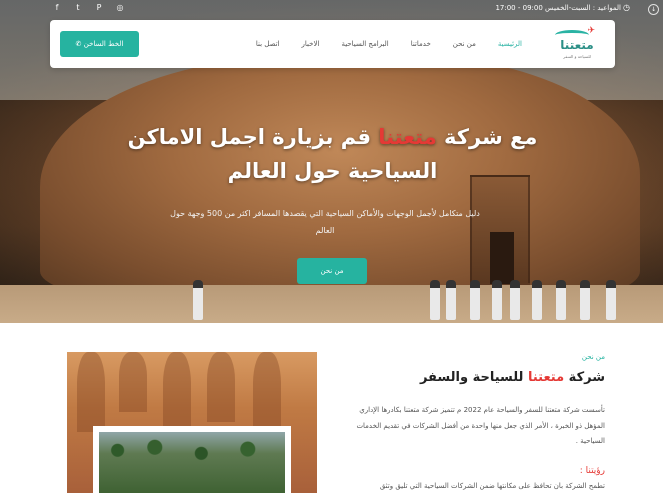  I want to click on hero-title-prefix: مع شركة, so click(487, 137).